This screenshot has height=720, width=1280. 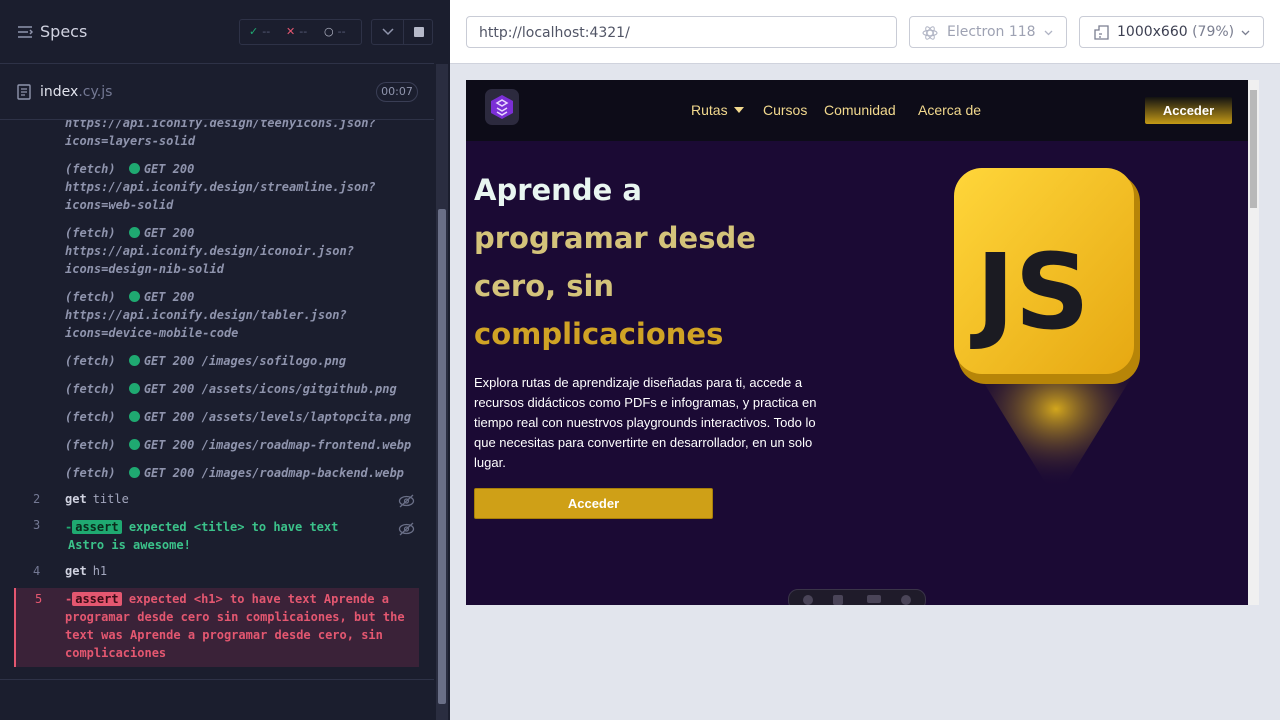 What do you see at coordinates (329, 31) in the screenshot?
I see `pending-icon: ○` at bounding box center [329, 31].